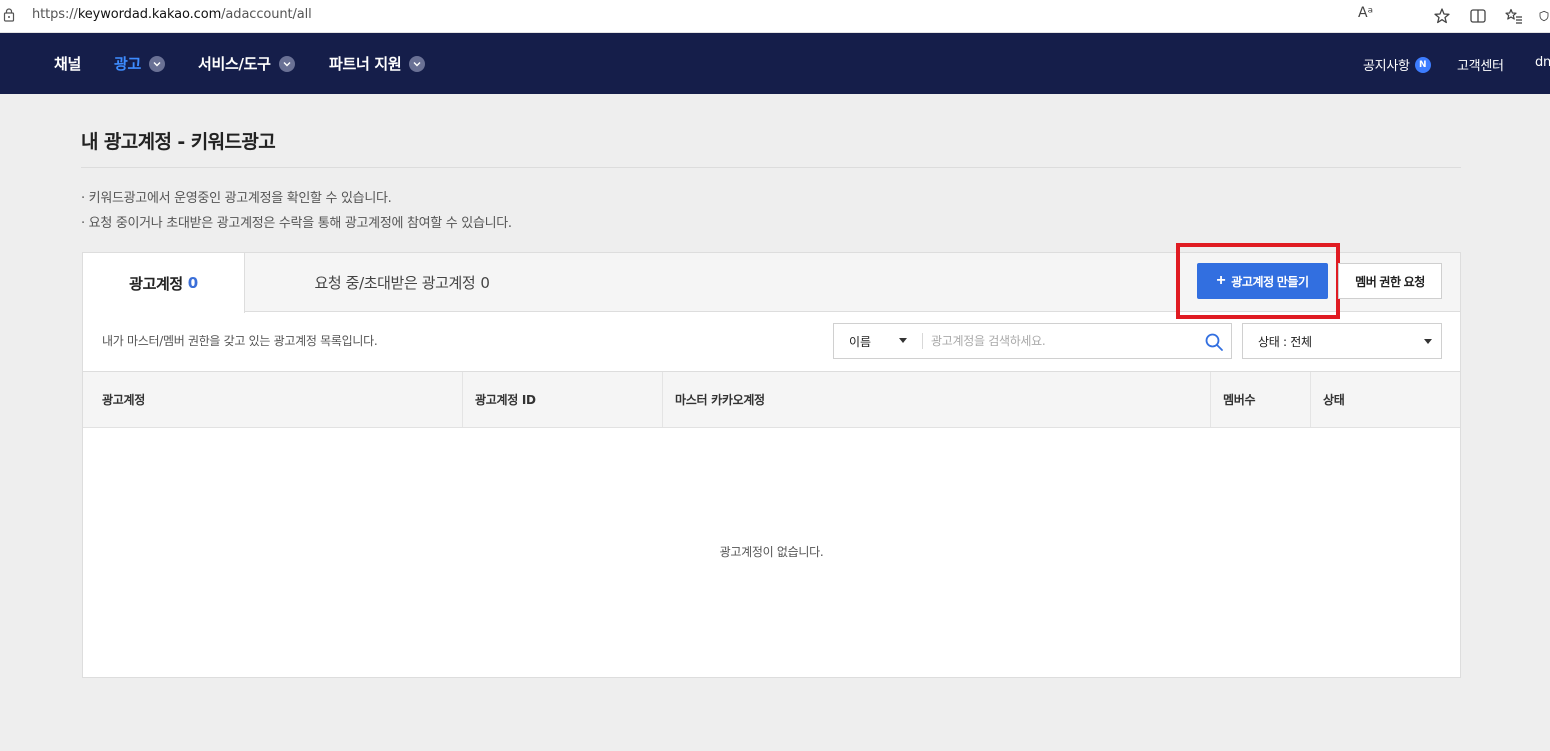 The height and width of the screenshot is (751, 1550). I want to click on read-aloud-icon: Aᵃ, so click(1365, 13).